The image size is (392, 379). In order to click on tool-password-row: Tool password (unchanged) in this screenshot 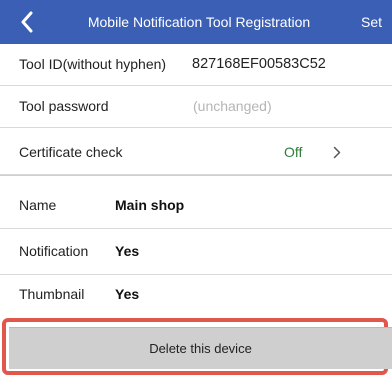, I will do `click(196, 107)`.